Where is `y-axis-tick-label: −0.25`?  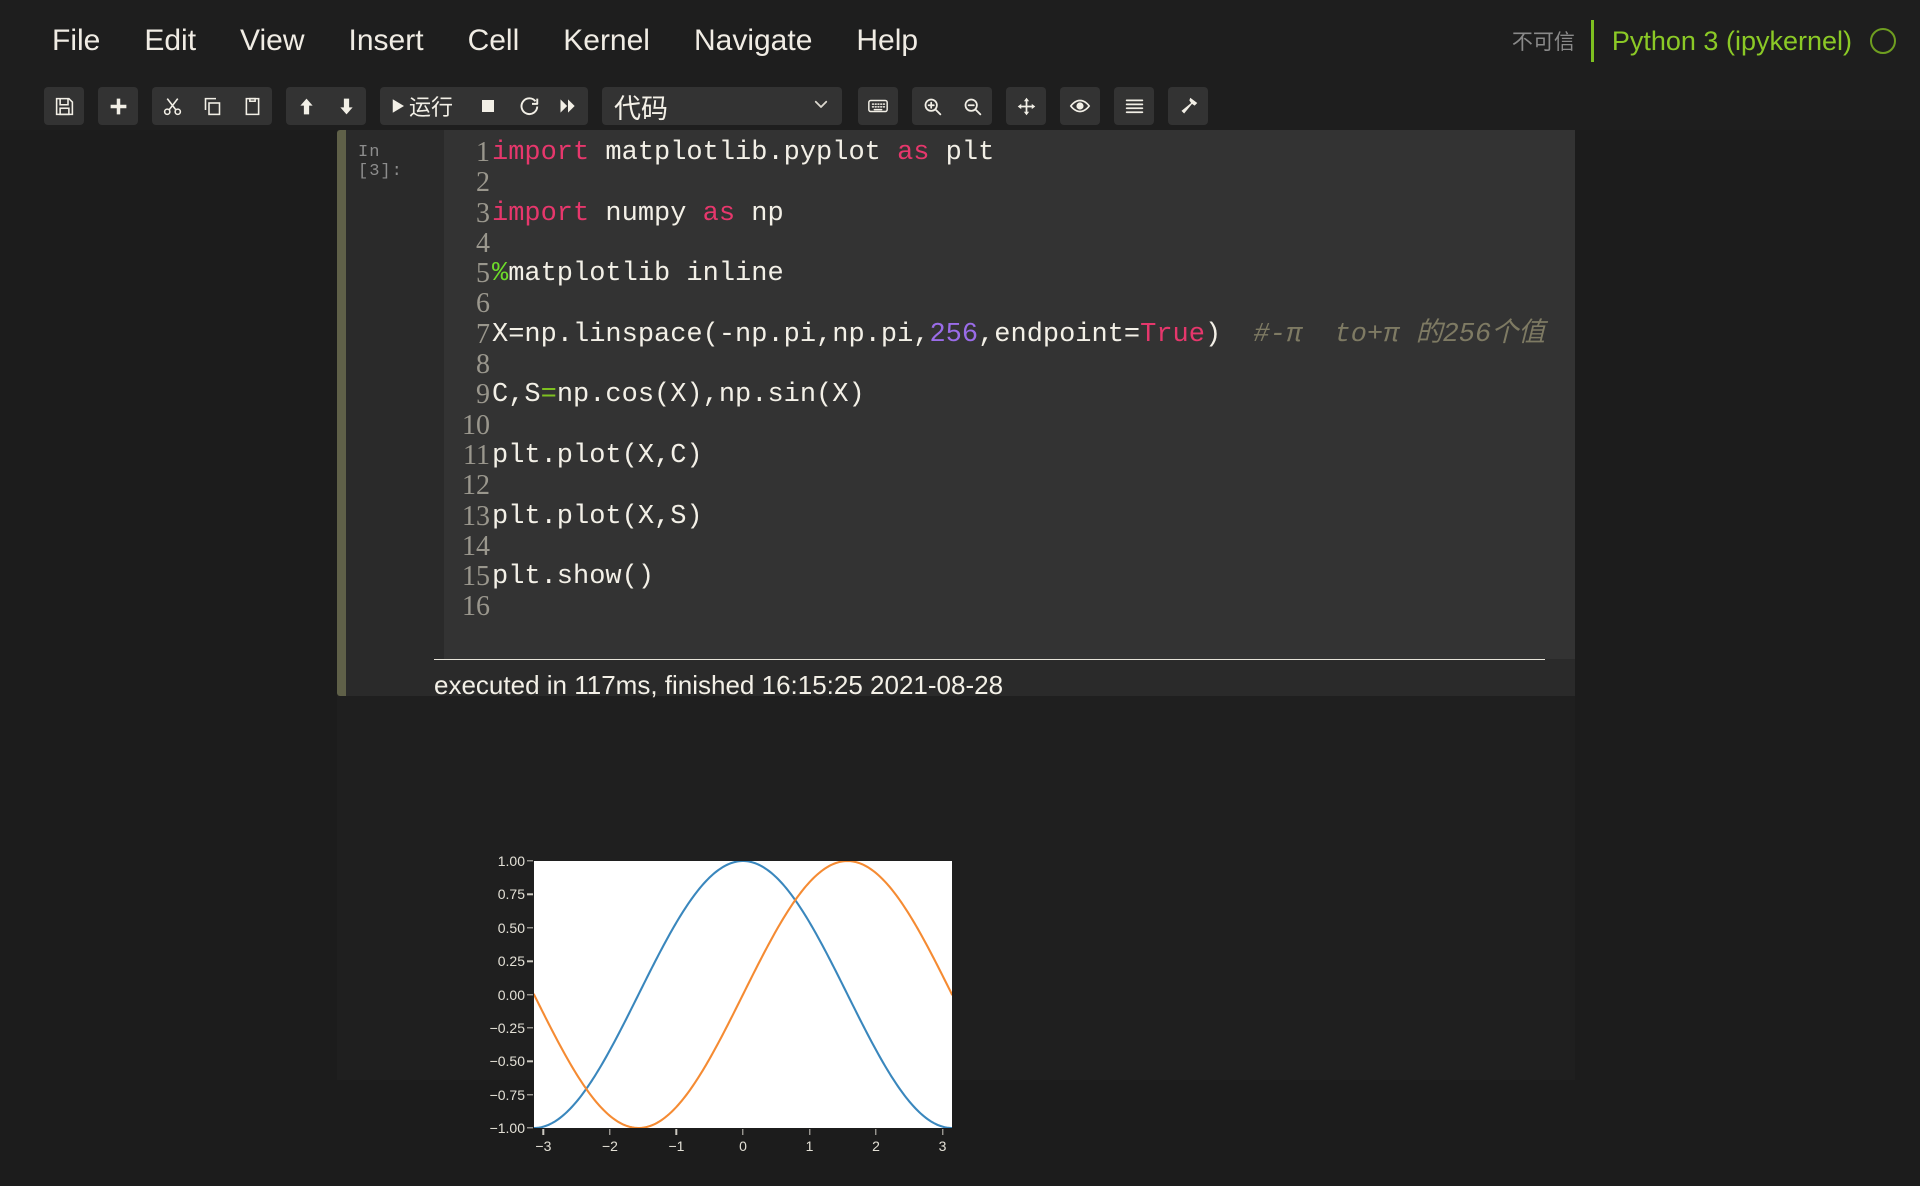
y-axis-tick-label: −0.25 is located at coordinates (507, 1027).